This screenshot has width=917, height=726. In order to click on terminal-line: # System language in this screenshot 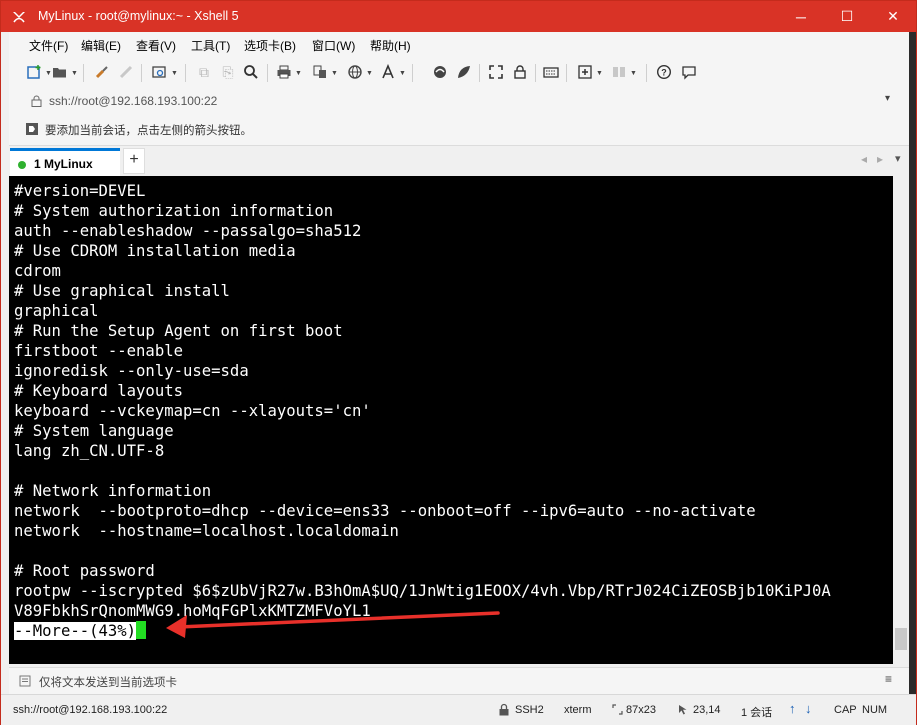, I will do `click(94, 431)`.